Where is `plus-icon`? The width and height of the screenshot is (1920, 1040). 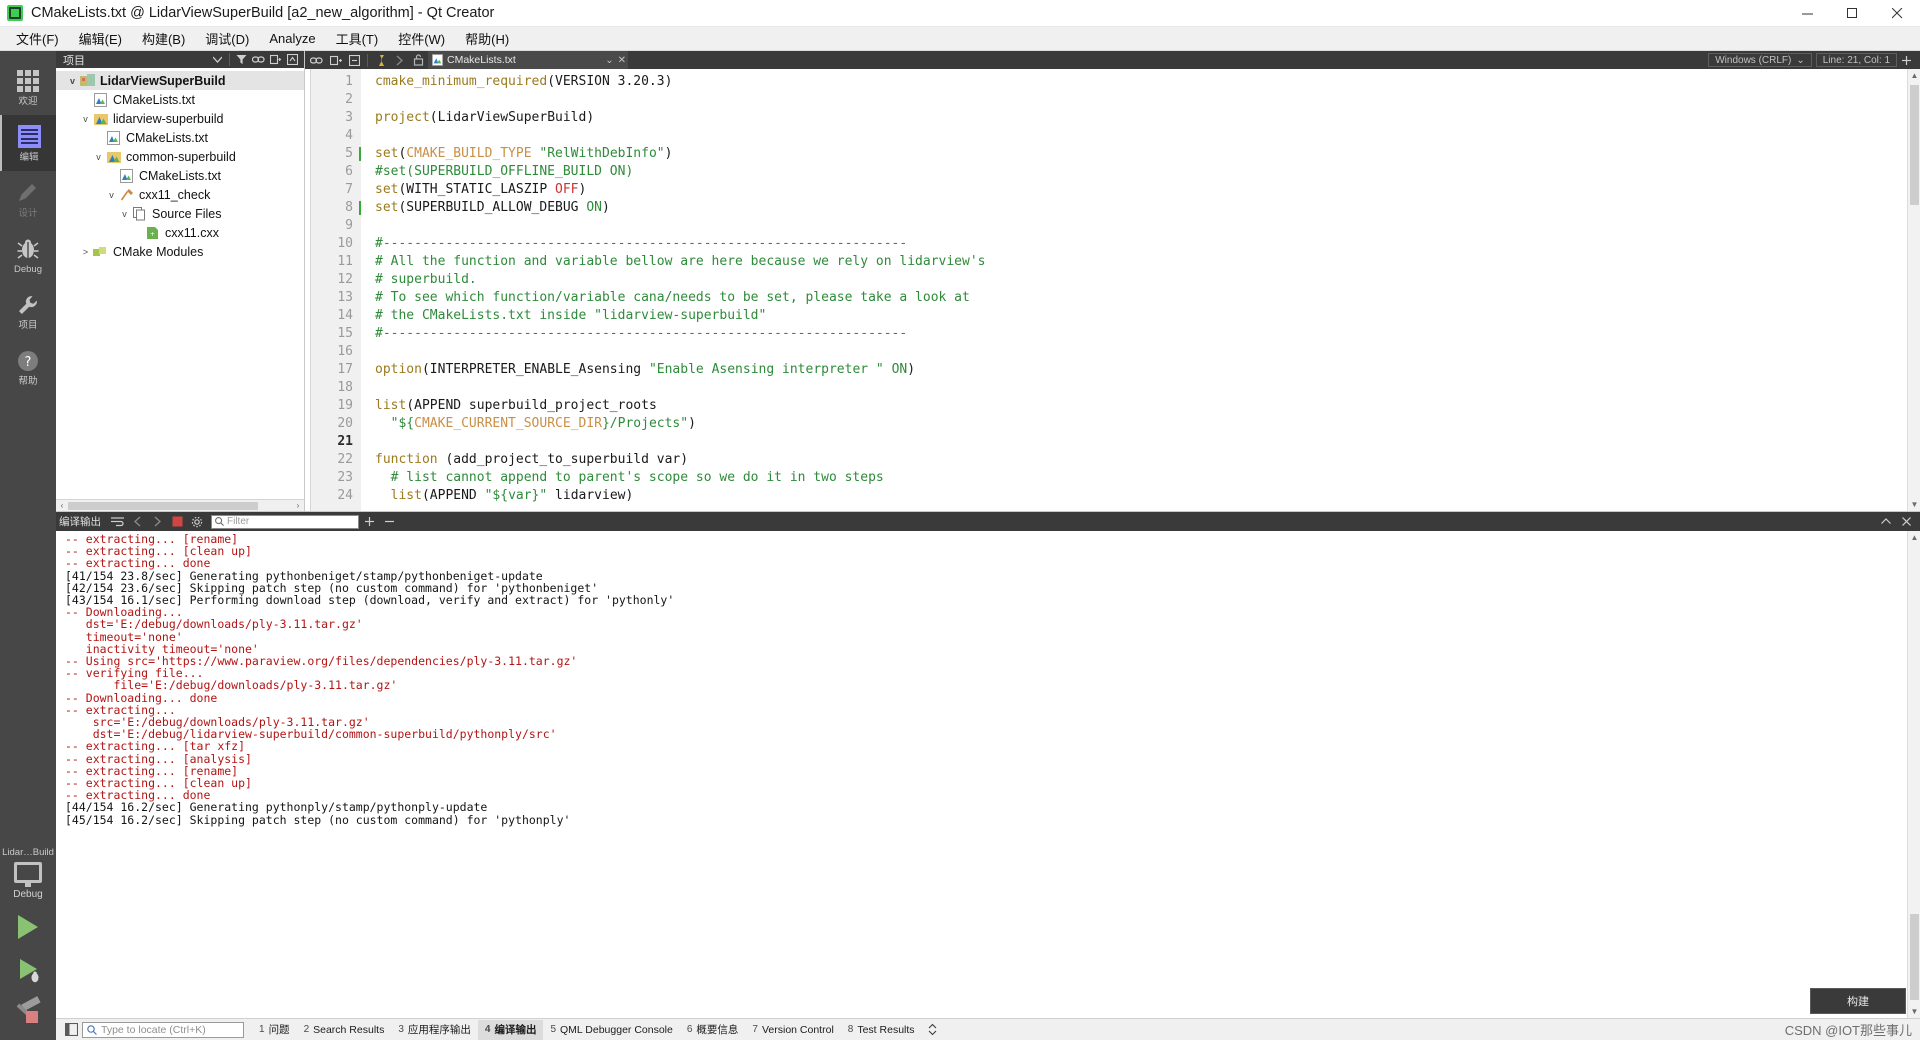
plus-icon is located at coordinates (369, 521).